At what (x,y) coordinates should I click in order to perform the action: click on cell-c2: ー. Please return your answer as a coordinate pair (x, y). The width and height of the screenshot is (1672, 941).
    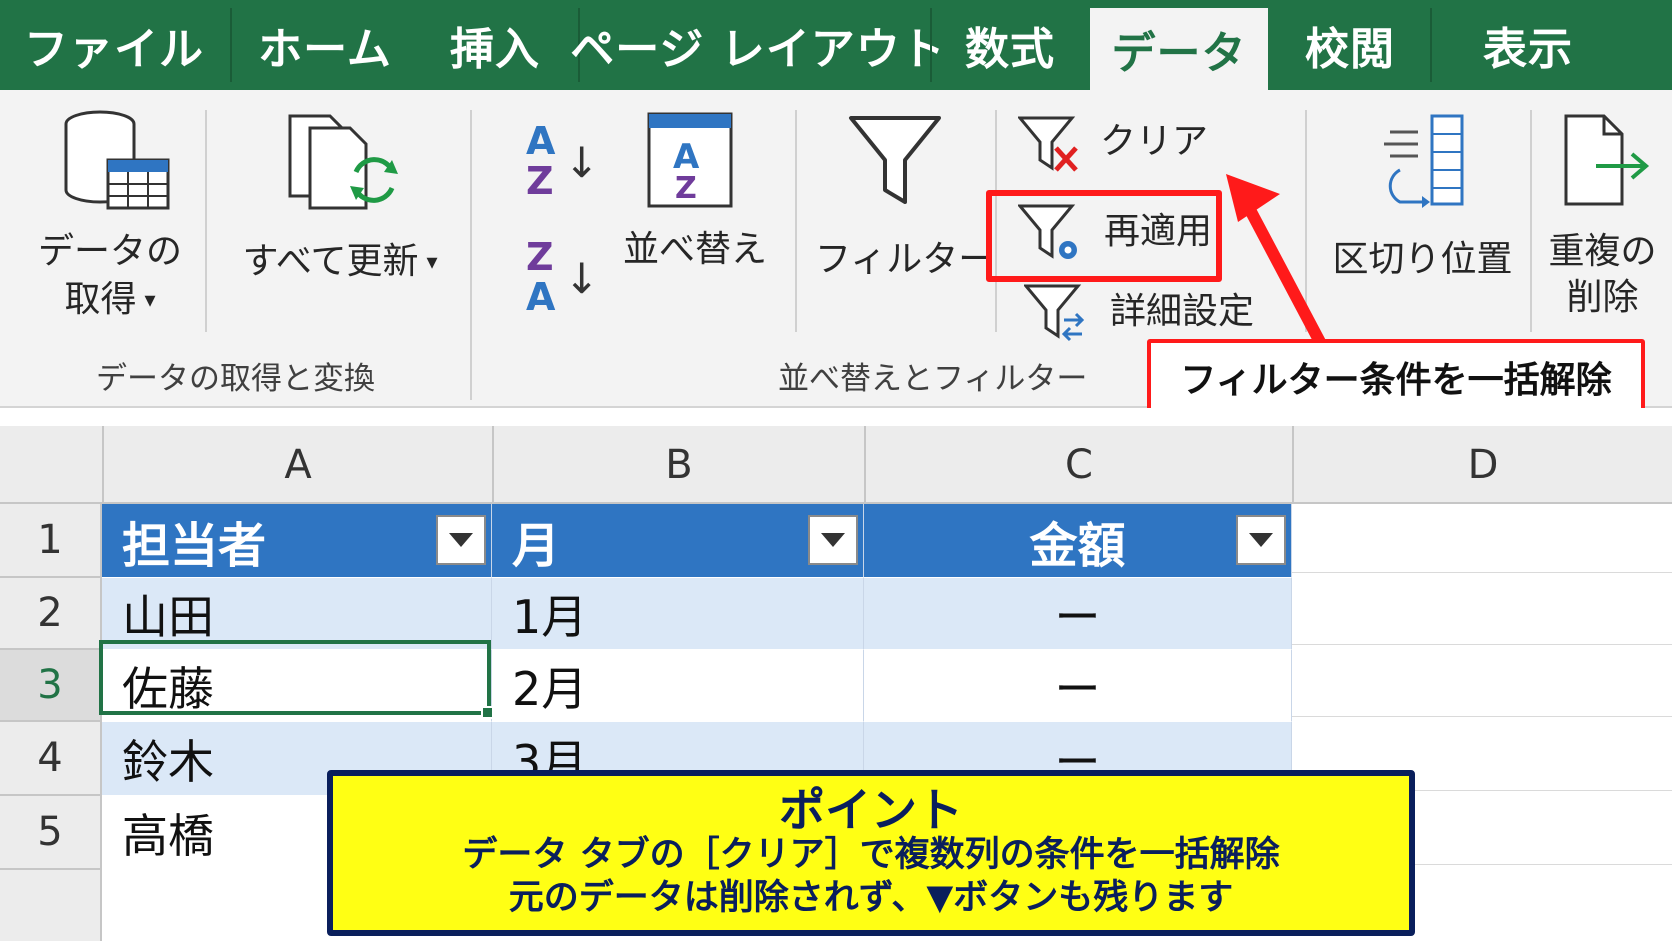
    Looking at the image, I should click on (1078, 614).